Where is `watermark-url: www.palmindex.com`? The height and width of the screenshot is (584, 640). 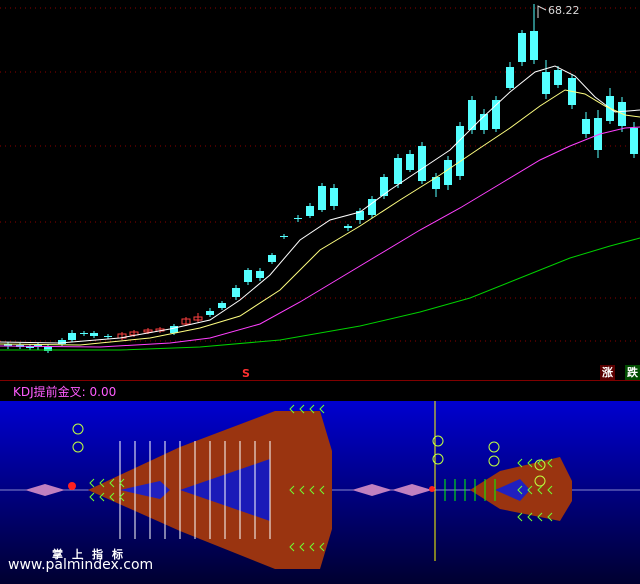 watermark-url: www.palmindex.com is located at coordinates (81, 565).